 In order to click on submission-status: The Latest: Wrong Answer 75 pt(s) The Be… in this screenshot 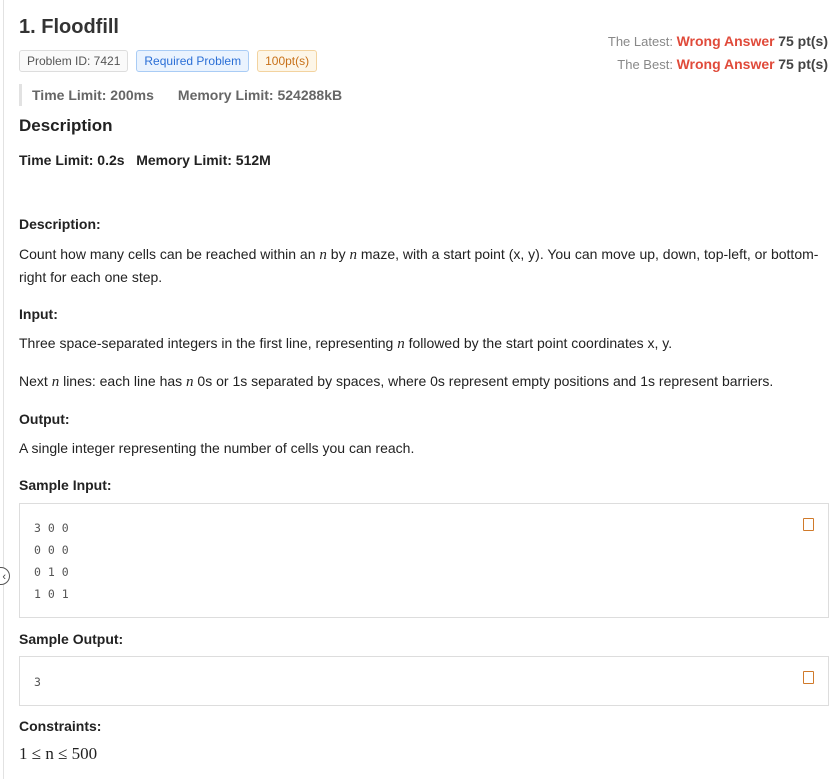, I will do `click(718, 53)`.